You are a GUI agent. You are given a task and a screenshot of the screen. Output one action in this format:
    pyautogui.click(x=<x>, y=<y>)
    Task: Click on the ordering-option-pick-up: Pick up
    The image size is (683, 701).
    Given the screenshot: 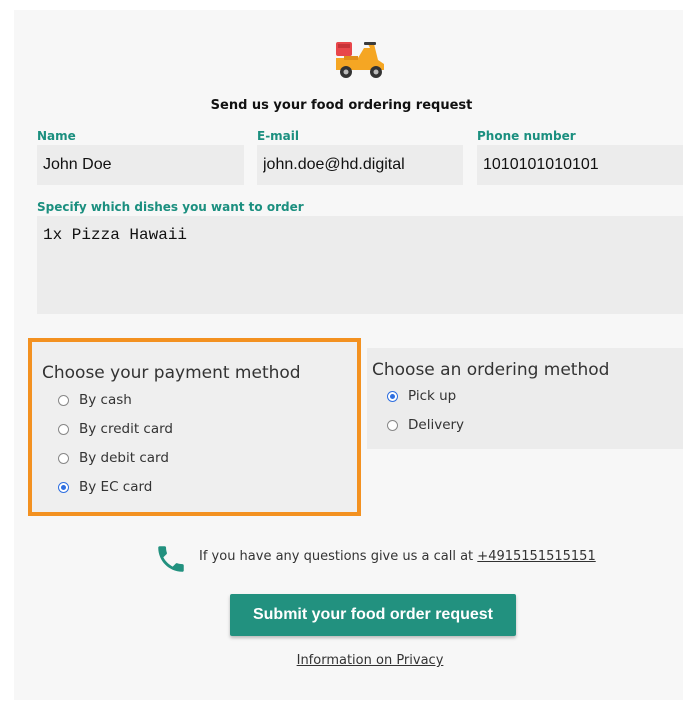 What is the action you would take?
    pyautogui.click(x=421, y=396)
    